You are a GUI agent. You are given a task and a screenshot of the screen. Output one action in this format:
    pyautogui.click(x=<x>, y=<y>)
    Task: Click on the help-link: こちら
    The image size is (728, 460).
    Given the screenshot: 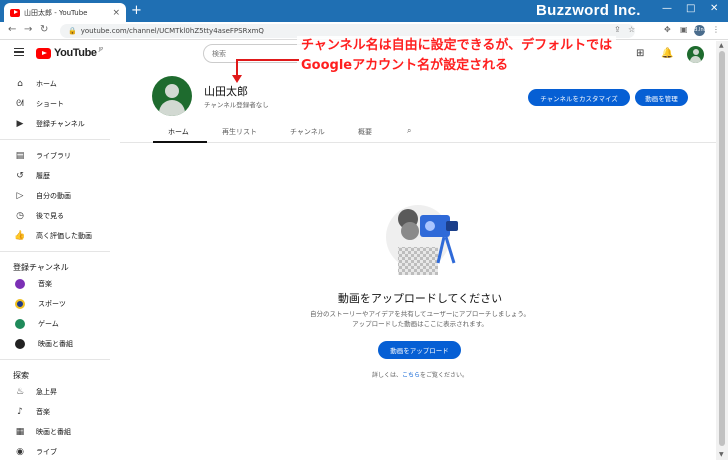 What is the action you would take?
    pyautogui.click(x=411, y=375)
    